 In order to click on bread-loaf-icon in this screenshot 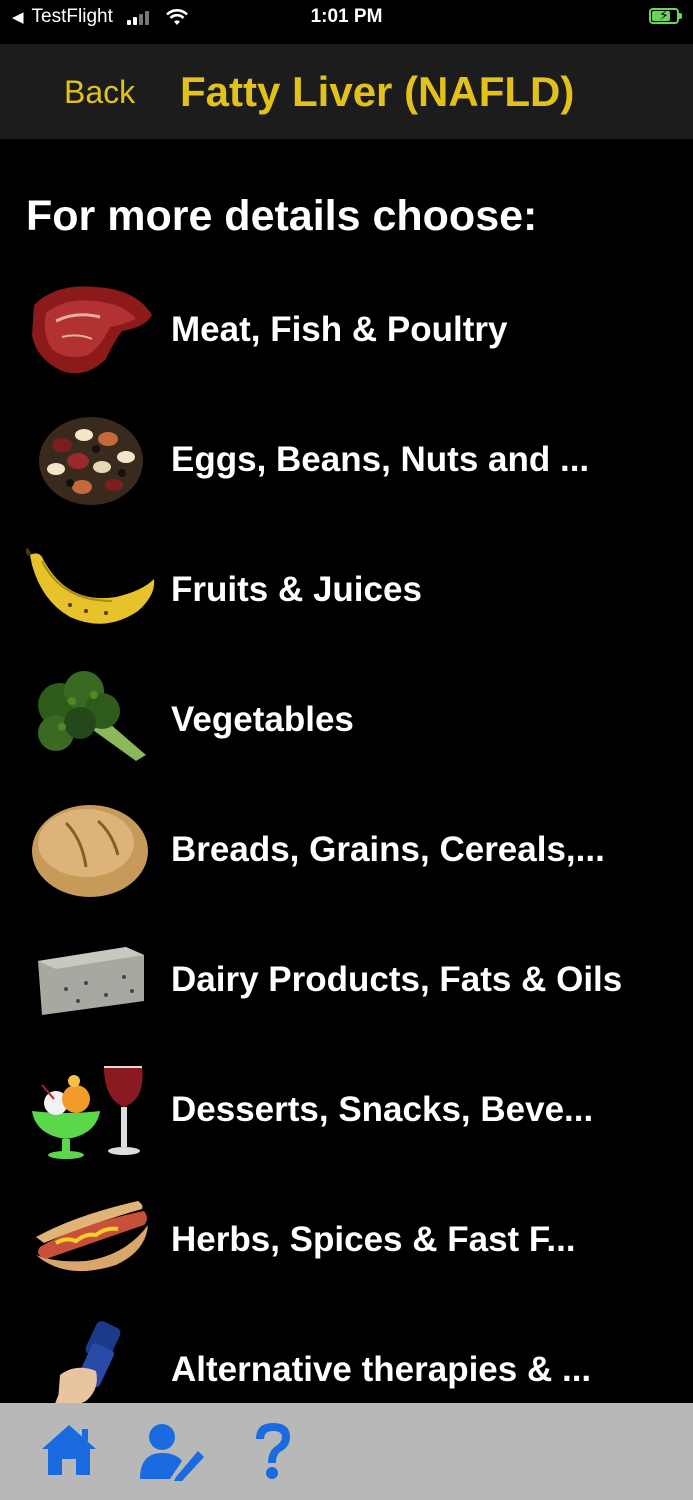, I will do `click(90, 851)`.